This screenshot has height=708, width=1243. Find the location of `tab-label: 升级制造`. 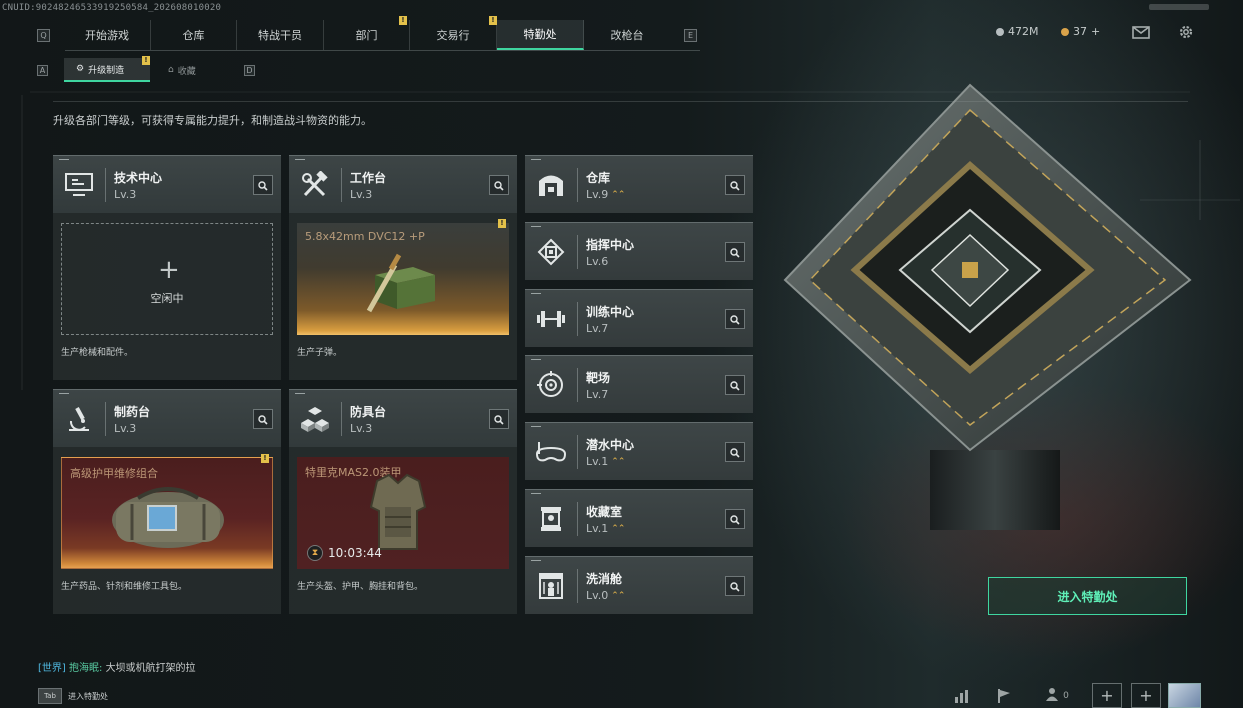

tab-label: 升级制造 is located at coordinates (106, 70).